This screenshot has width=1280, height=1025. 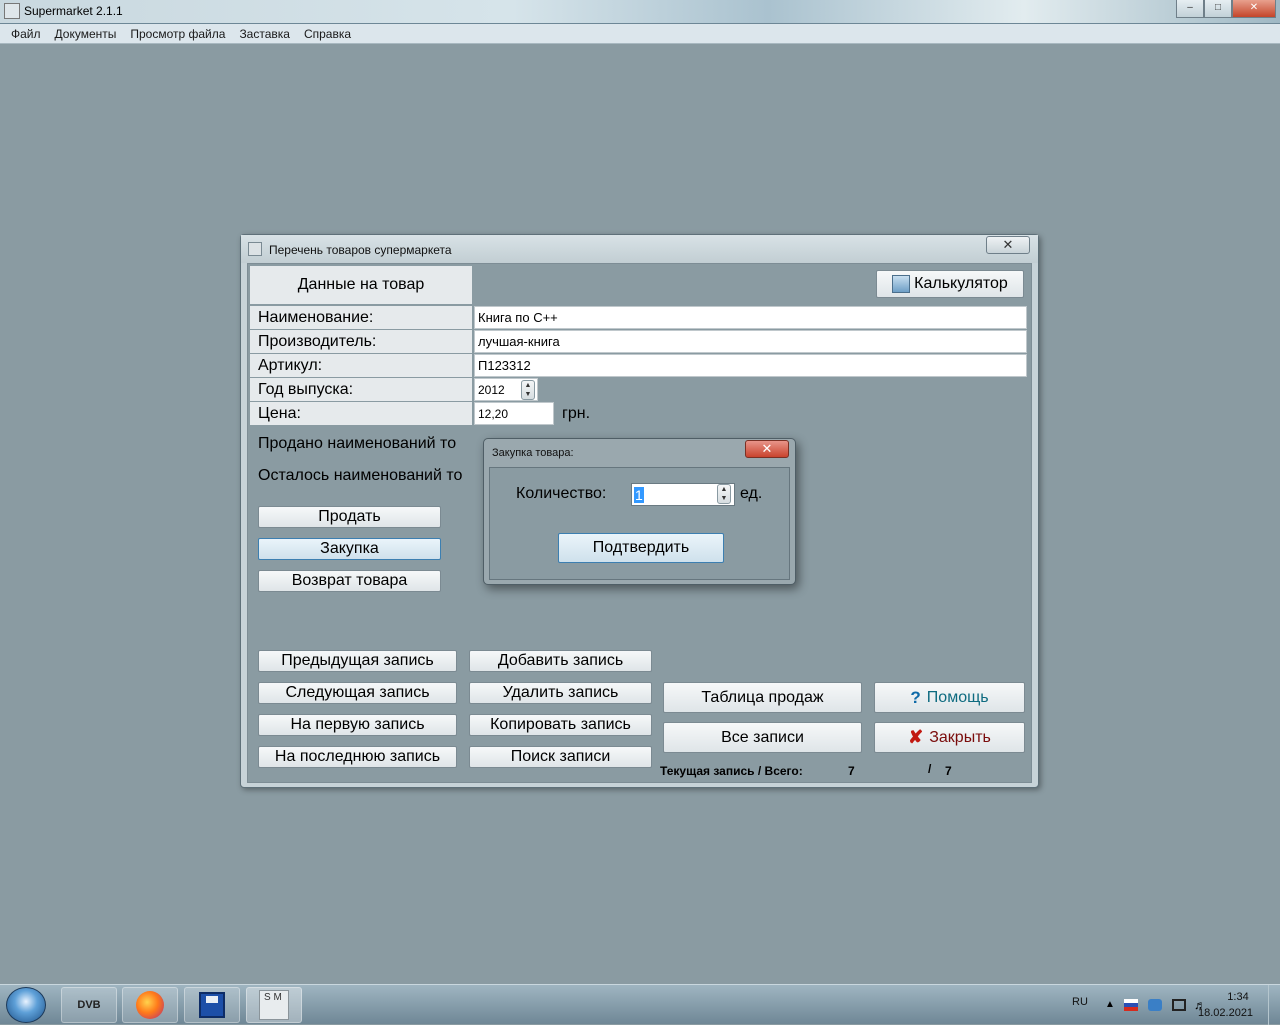 What do you see at coordinates (639, 494) in the screenshot?
I see `quantity-value: 1` at bounding box center [639, 494].